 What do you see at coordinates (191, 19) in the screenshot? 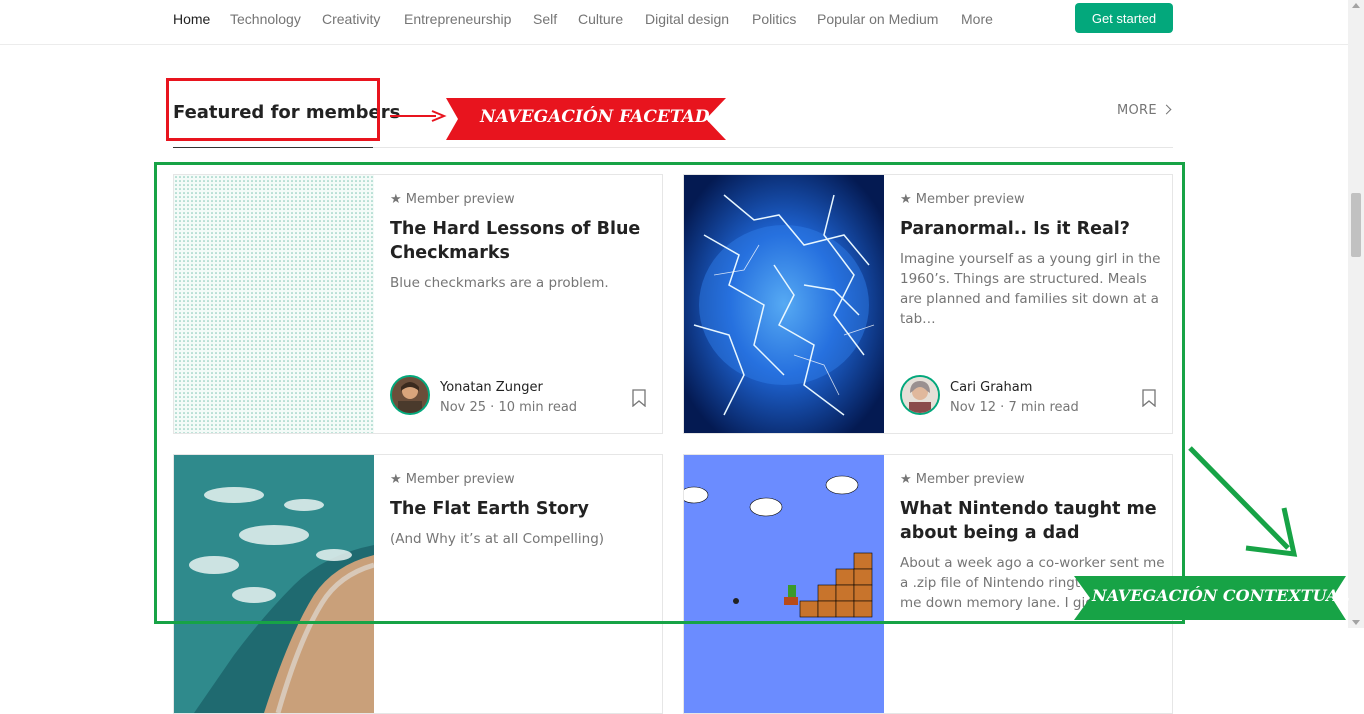
I see `nav-item-home: Home` at bounding box center [191, 19].